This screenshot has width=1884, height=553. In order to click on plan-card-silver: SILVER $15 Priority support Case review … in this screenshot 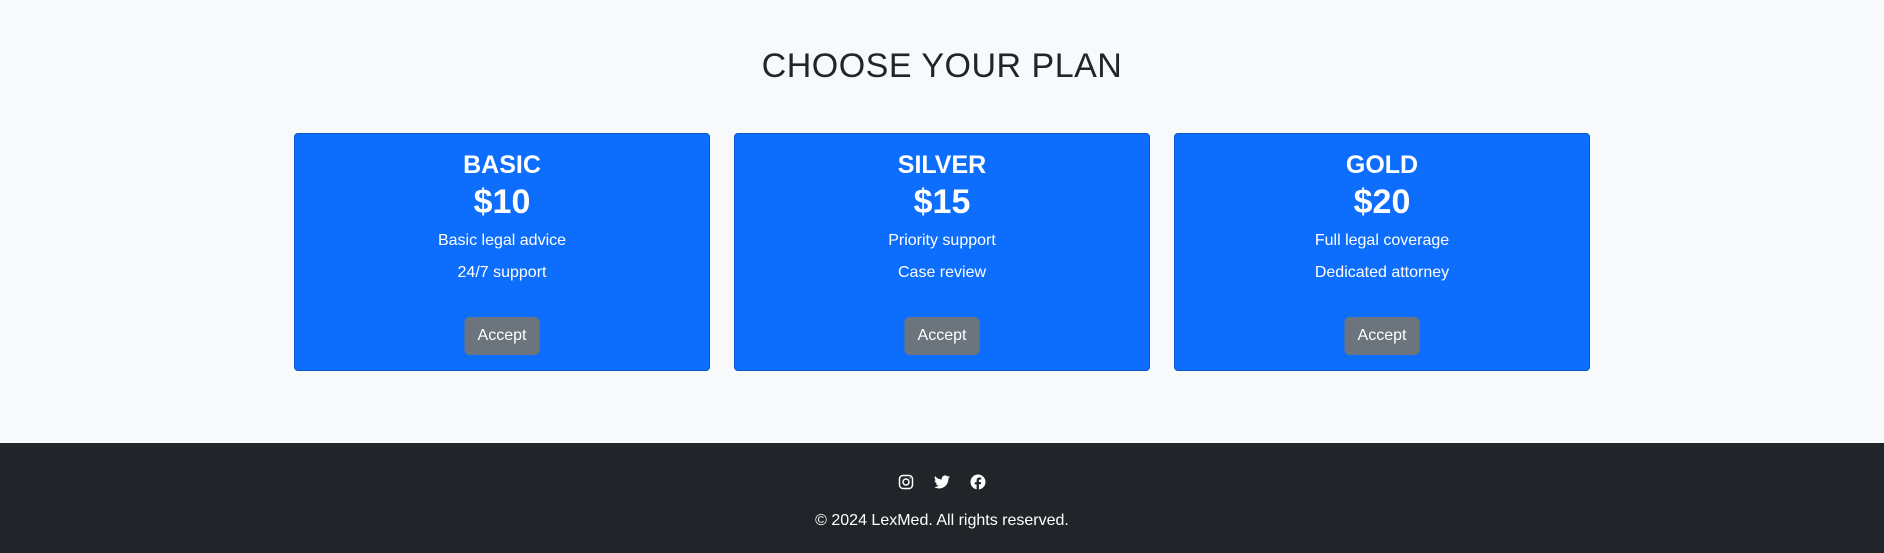, I will do `click(942, 252)`.